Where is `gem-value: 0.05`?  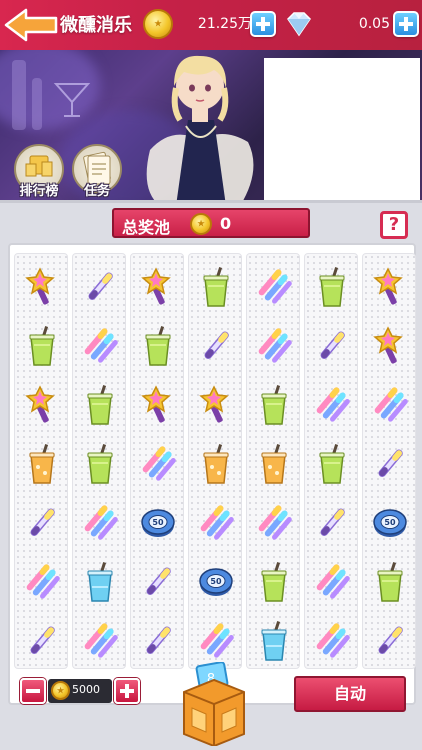
gem-value: 0.05 is located at coordinates (374, 24).